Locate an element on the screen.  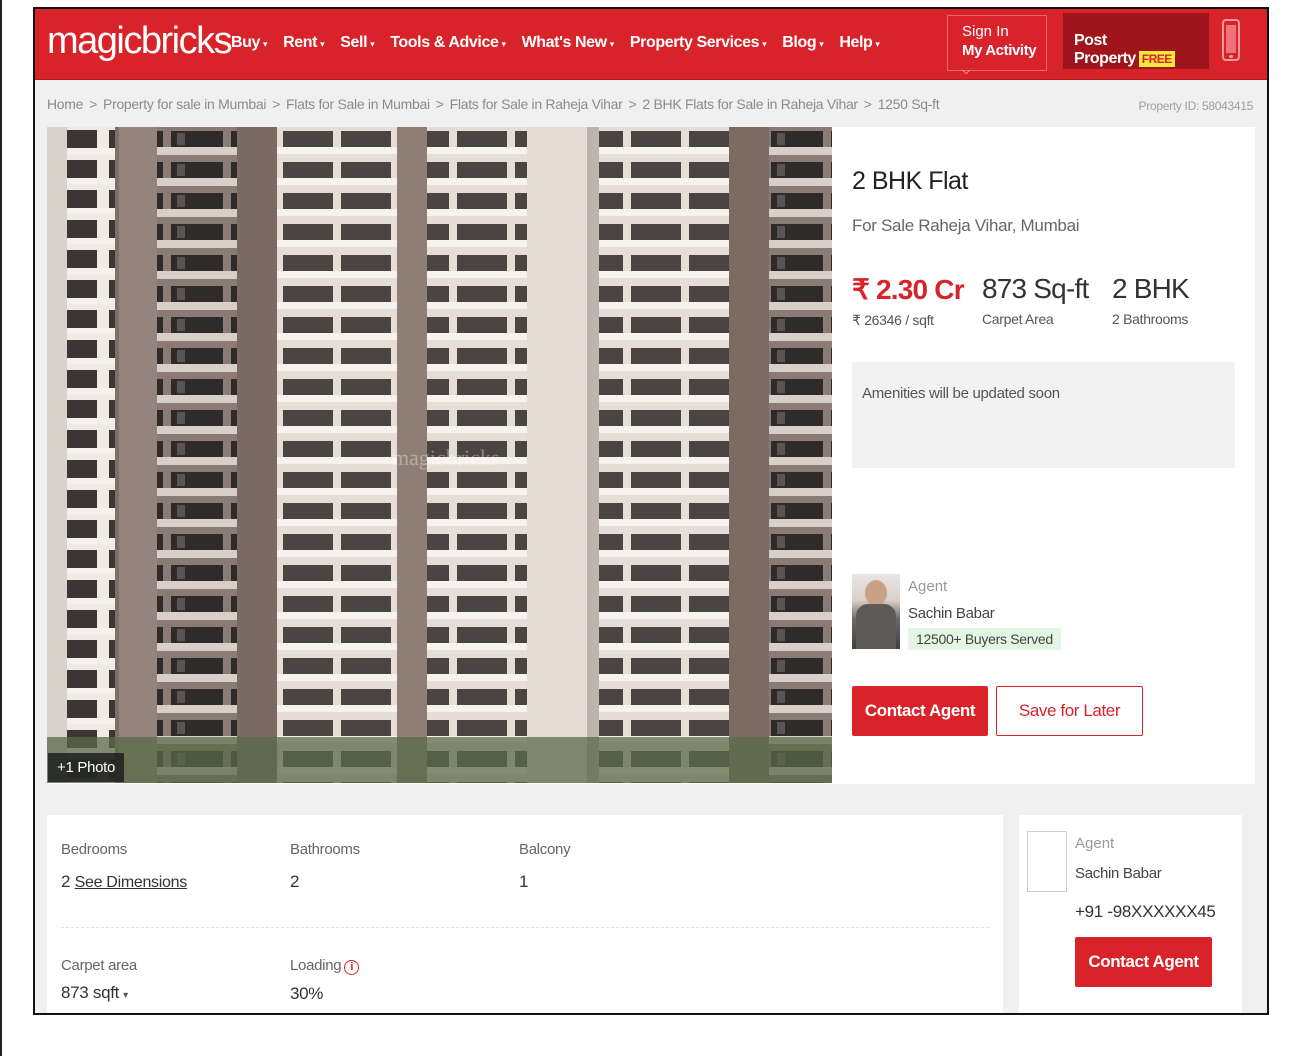
nav-sell: Sell ▾ is located at coordinates (357, 43).